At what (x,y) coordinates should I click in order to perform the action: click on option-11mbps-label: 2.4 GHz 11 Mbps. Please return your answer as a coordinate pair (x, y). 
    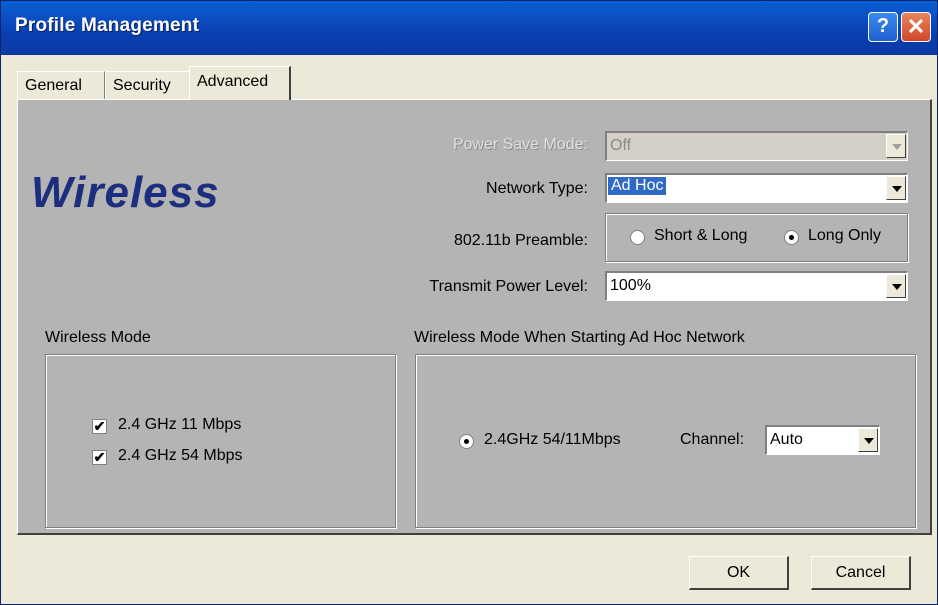
    Looking at the image, I should click on (179, 425).